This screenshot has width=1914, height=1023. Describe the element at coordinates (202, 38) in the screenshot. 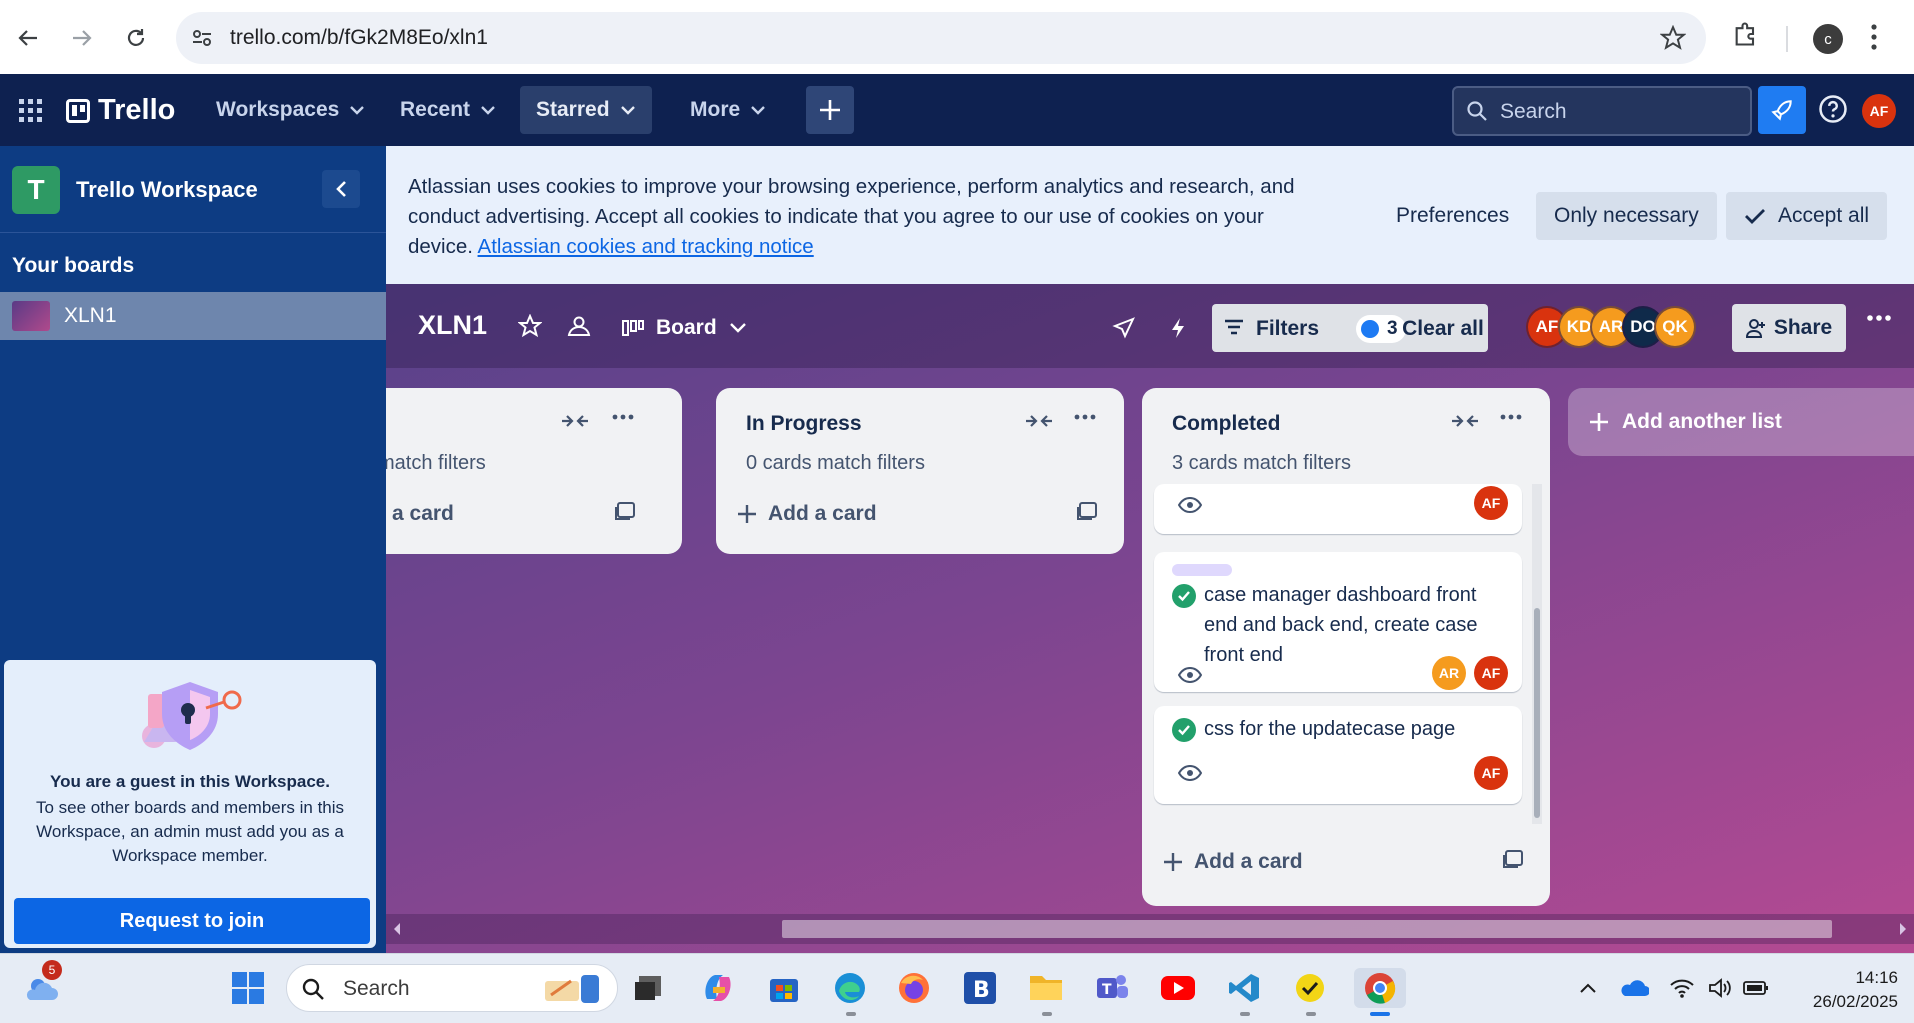

I see `site-settings-icon` at that location.